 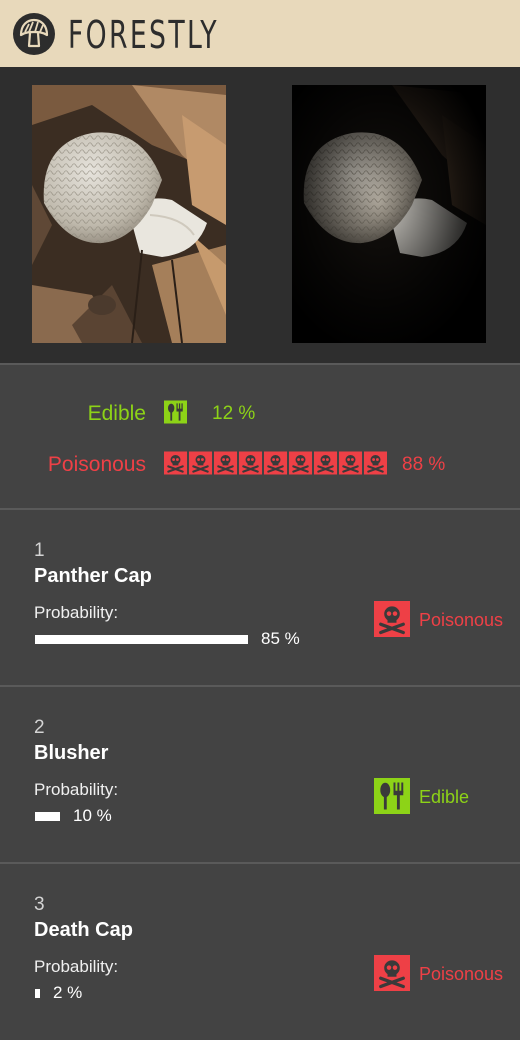 What do you see at coordinates (260, 33) in the screenshot?
I see `app-header: FORESTLY` at bounding box center [260, 33].